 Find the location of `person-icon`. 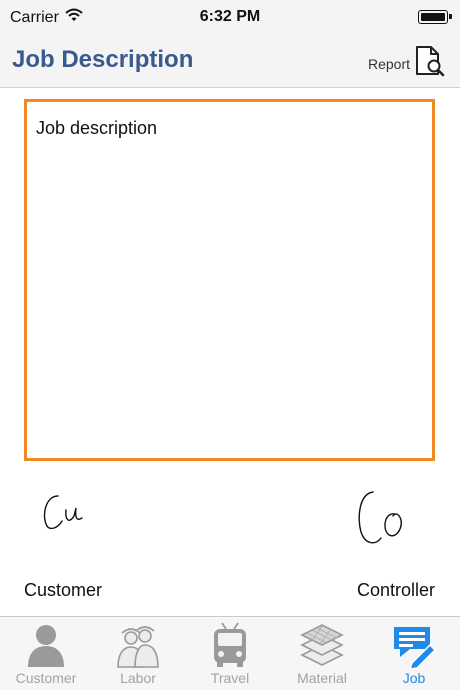

person-icon is located at coordinates (46, 646).